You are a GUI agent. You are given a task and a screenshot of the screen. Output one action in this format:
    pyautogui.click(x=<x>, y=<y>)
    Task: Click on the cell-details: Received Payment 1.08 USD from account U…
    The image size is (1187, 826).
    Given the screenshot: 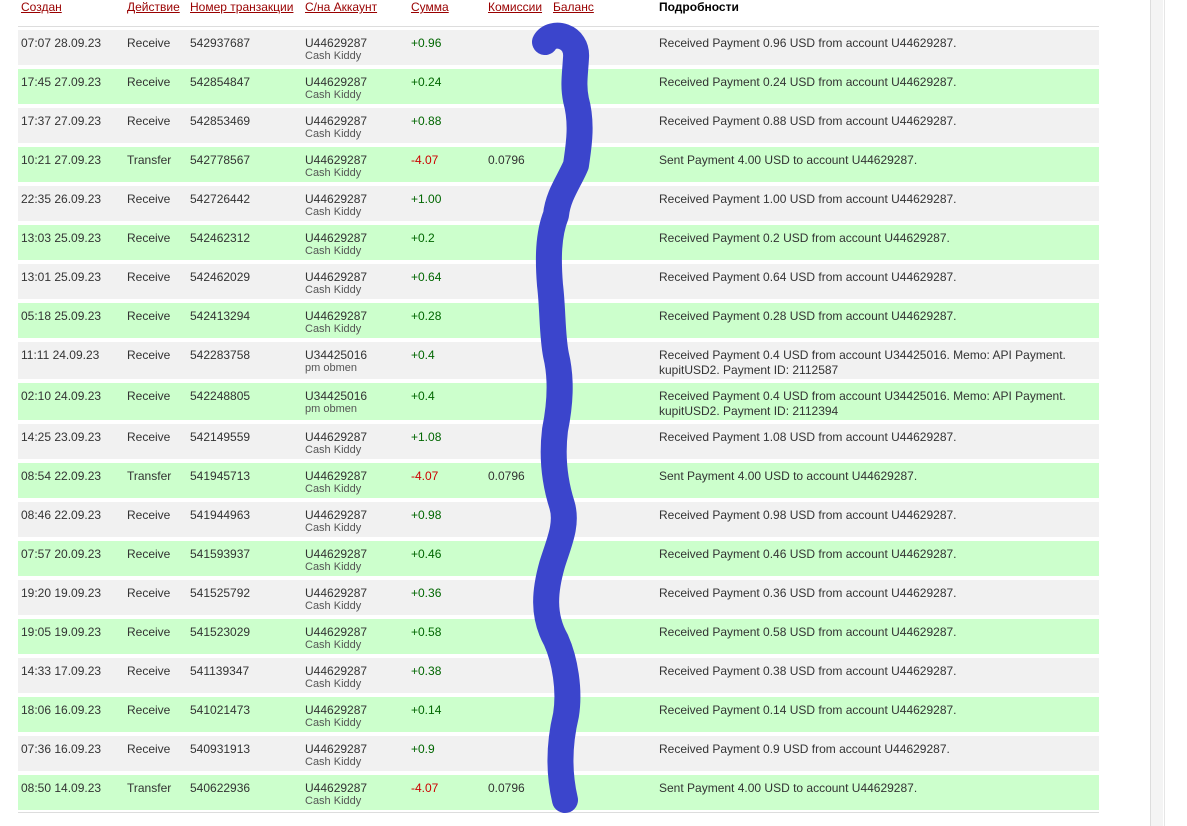 What is the action you would take?
    pyautogui.click(x=808, y=437)
    